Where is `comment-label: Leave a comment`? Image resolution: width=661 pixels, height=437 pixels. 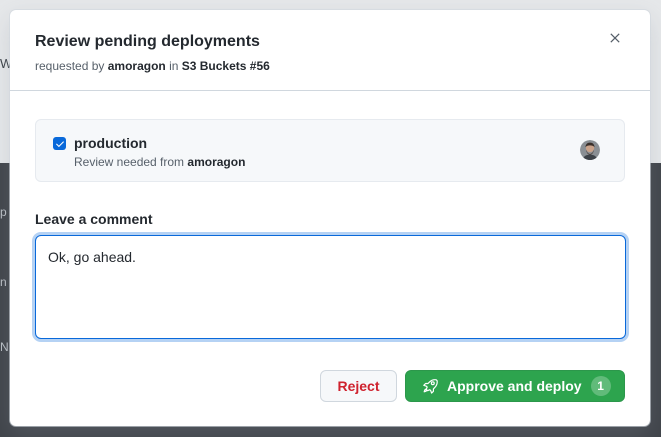
comment-label: Leave a comment is located at coordinates (94, 219).